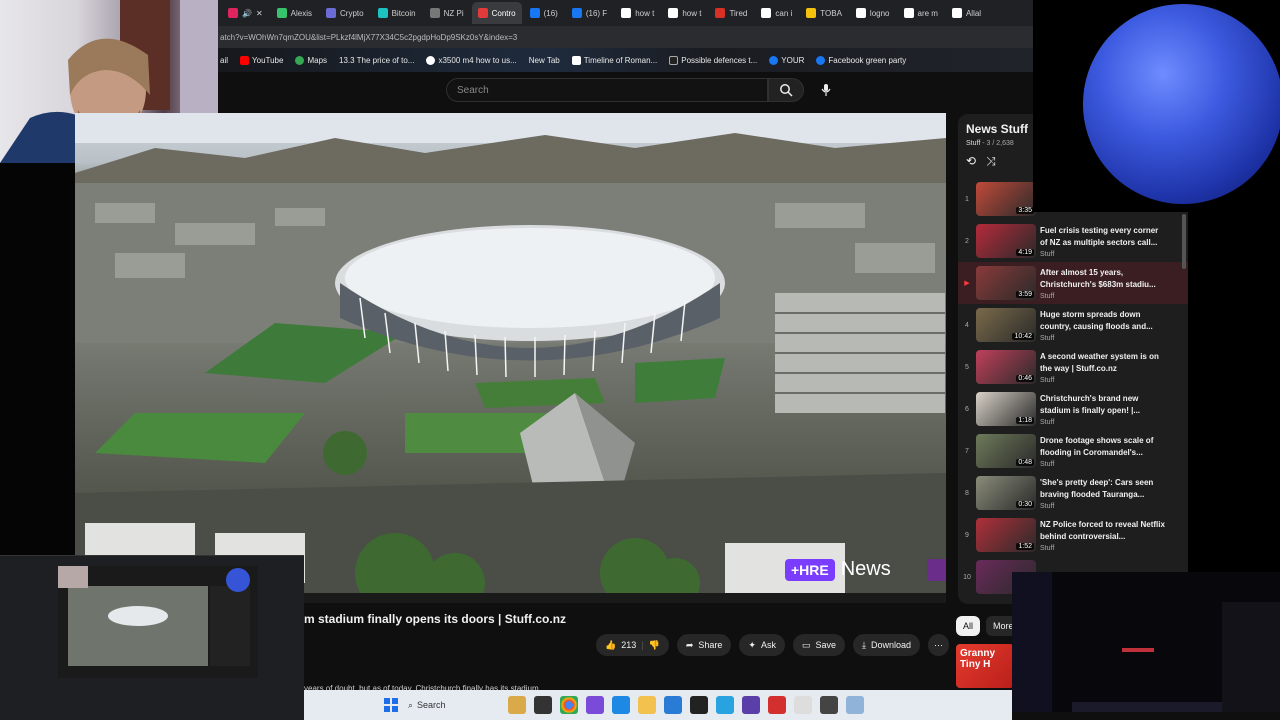 The image size is (1280, 720). I want to click on browser-tab: NZ Pi, so click(447, 13).